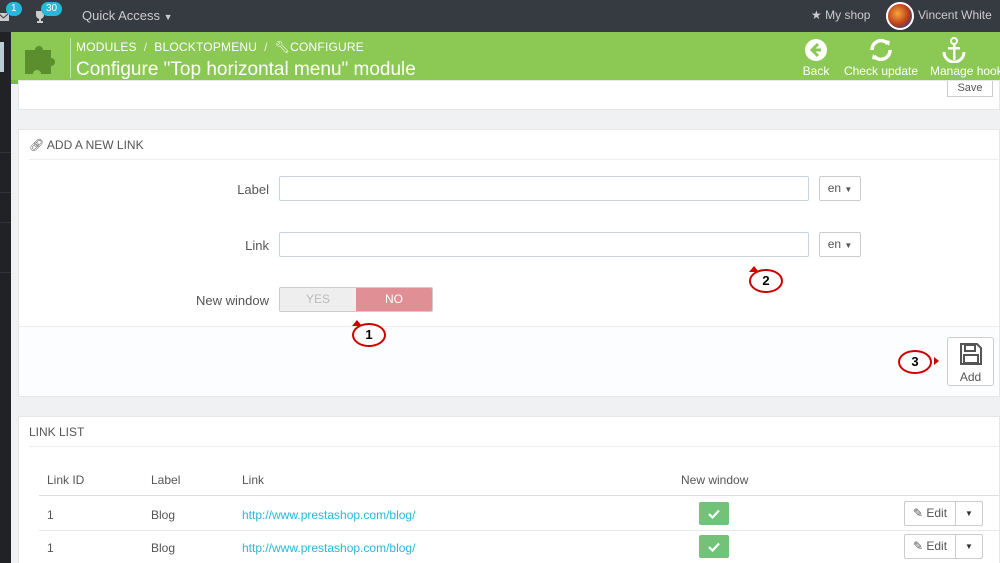 This screenshot has height=563, width=1000. I want to click on my-shop-link: ★ My shop, so click(840, 15).